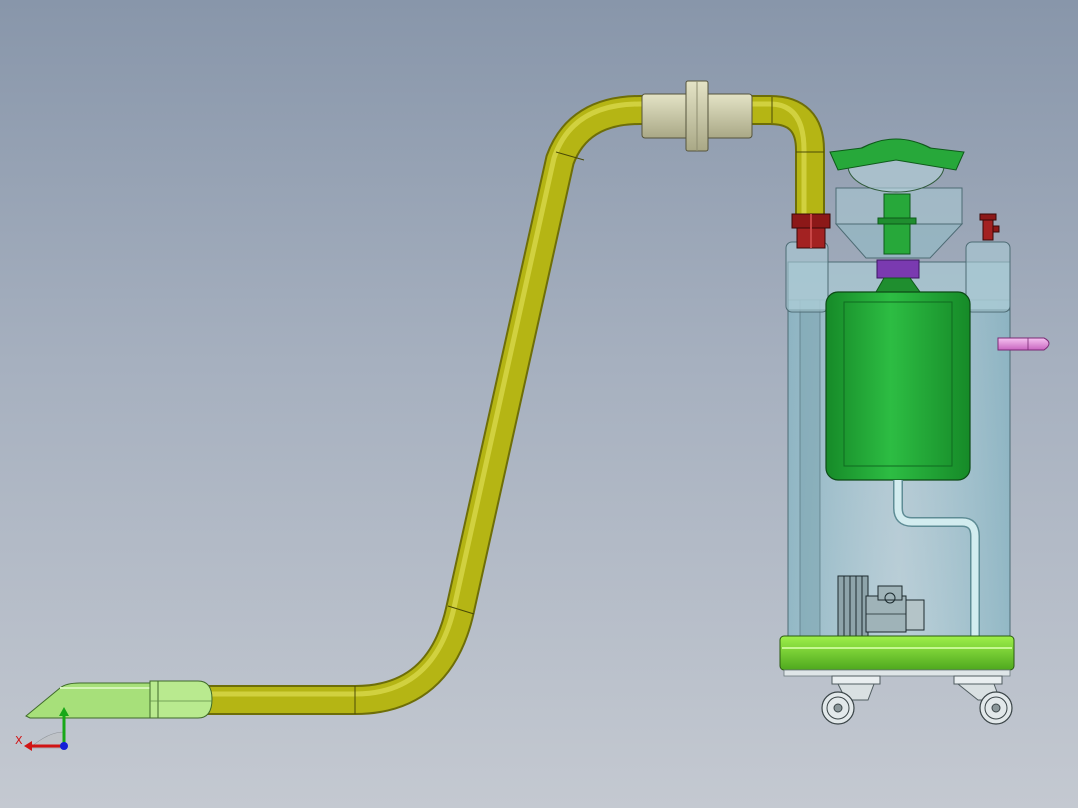  I want to click on motor-mount, so click(898, 269).